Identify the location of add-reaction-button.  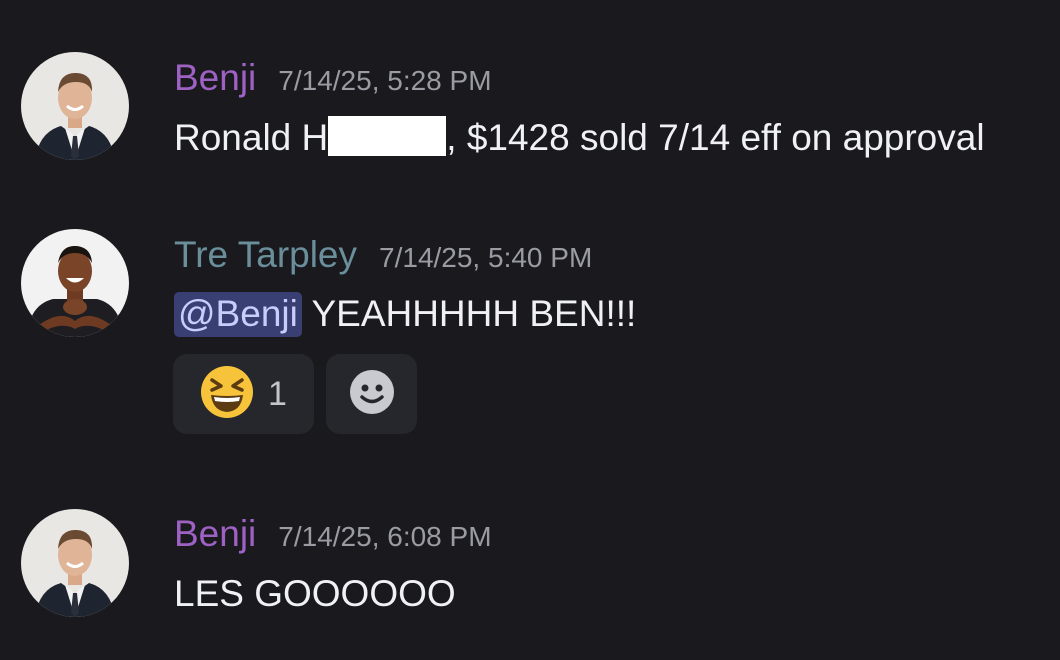
(371, 394).